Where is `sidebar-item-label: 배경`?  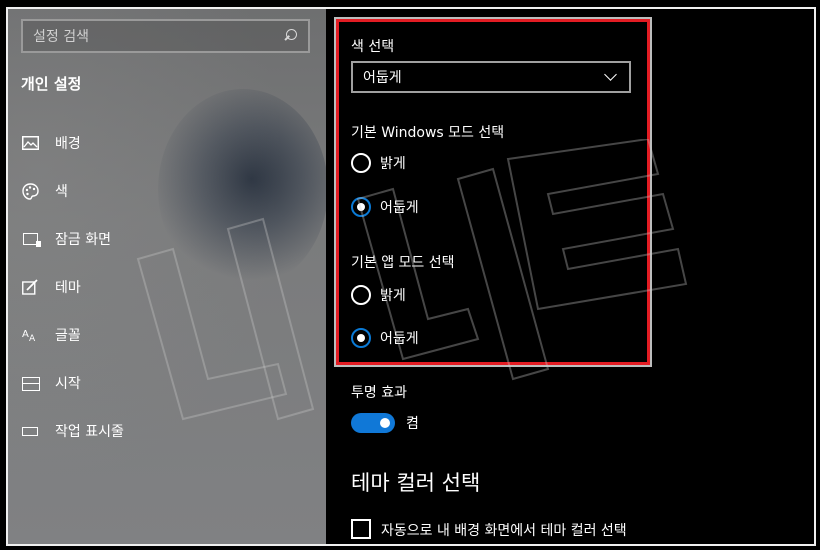 sidebar-item-label: 배경 is located at coordinates (68, 144).